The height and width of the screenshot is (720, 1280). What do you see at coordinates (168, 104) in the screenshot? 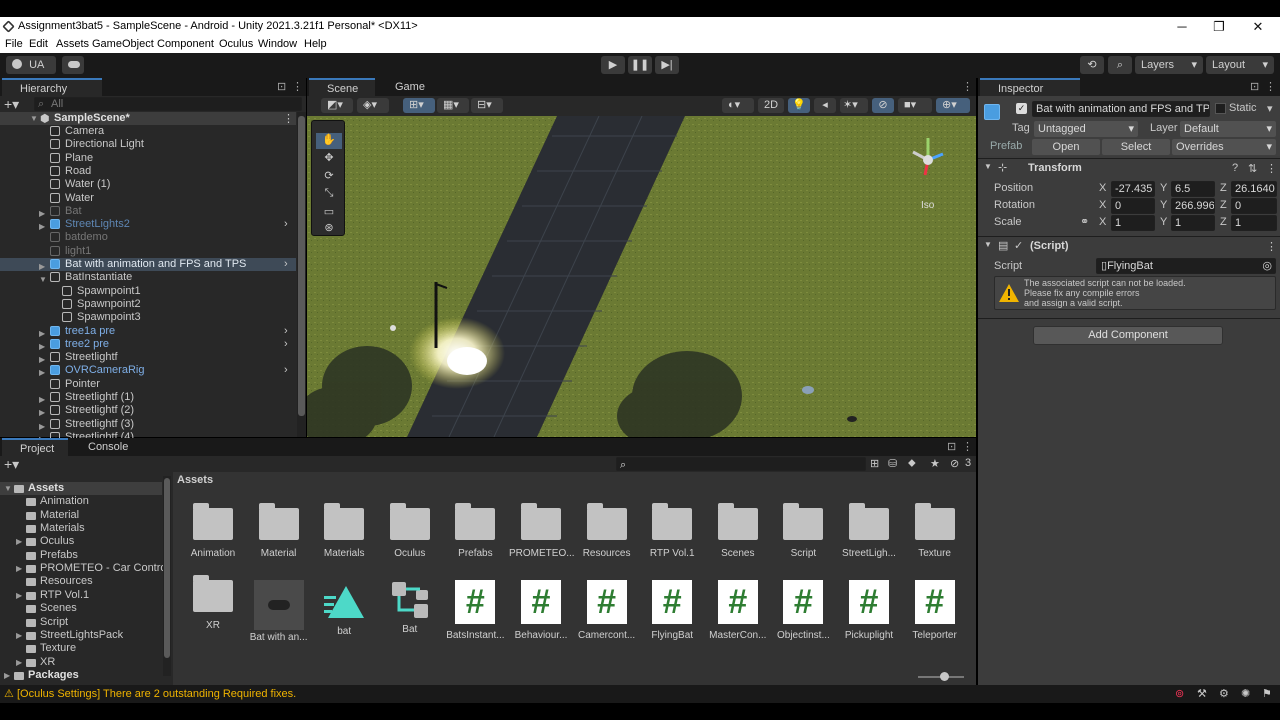
I see `hierarchy-search-input: ⌕ All` at bounding box center [168, 104].